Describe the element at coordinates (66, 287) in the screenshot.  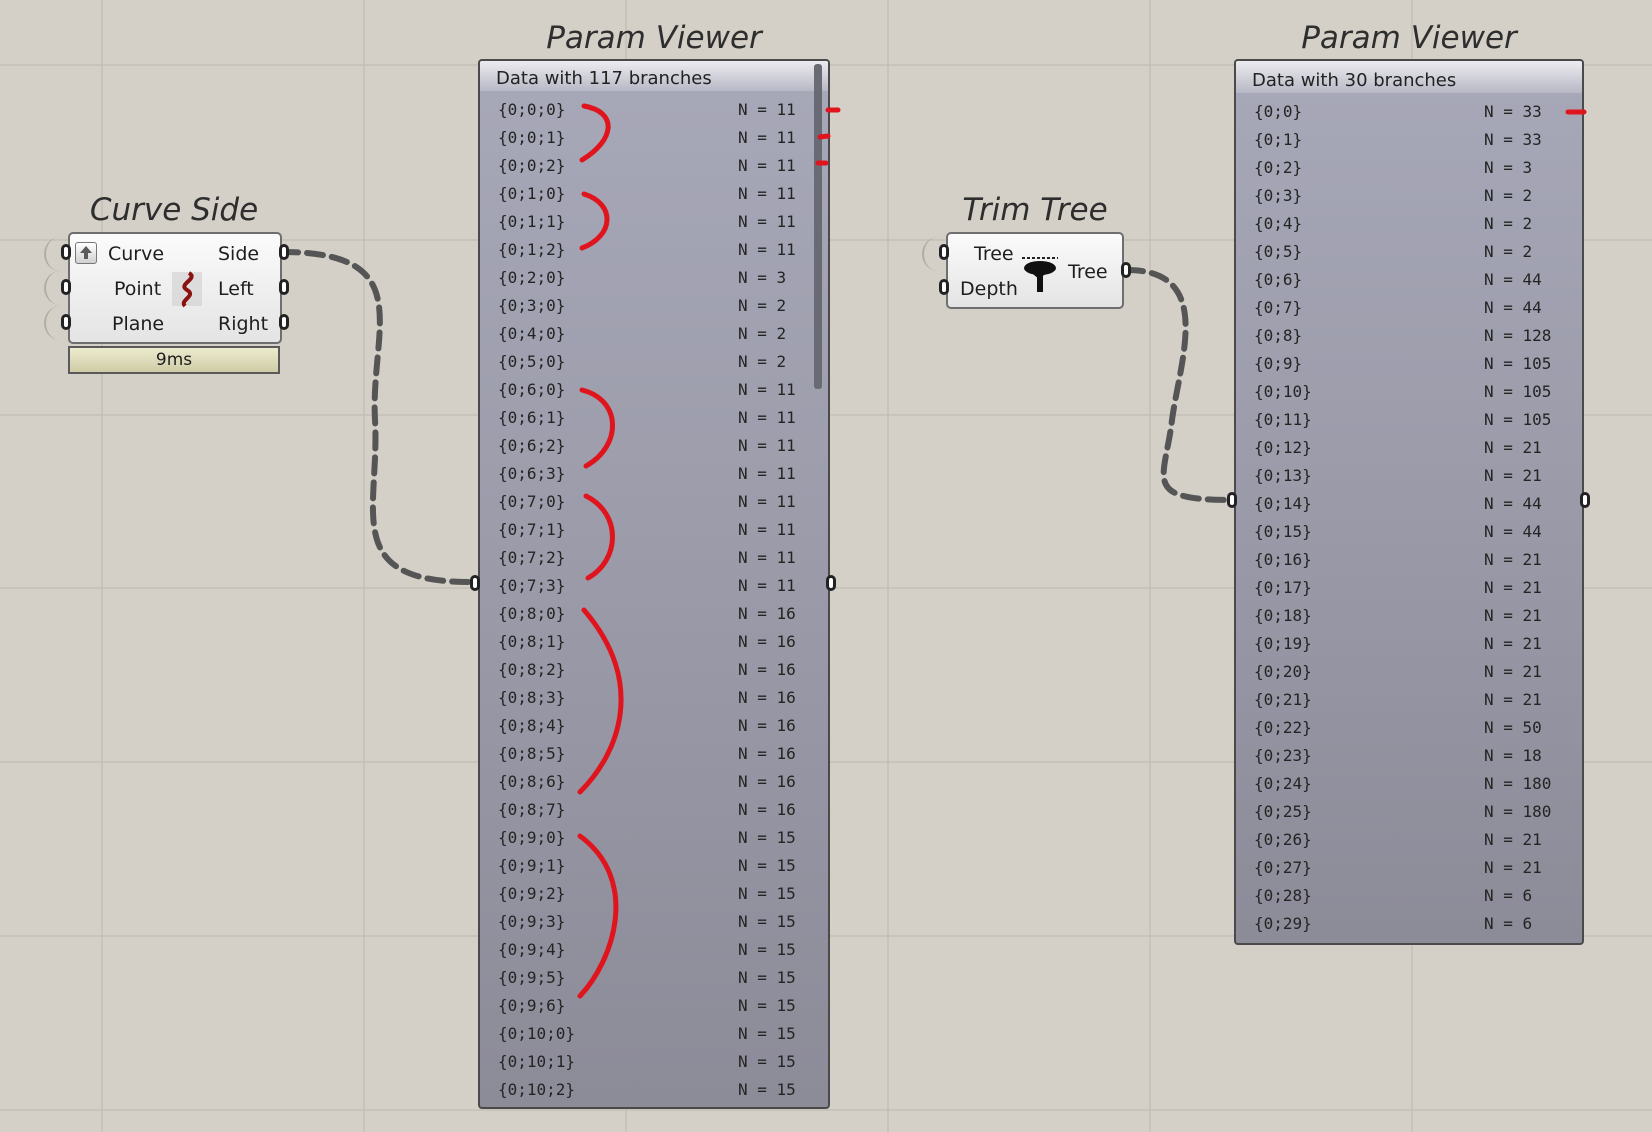
I see `point-input-port` at that location.